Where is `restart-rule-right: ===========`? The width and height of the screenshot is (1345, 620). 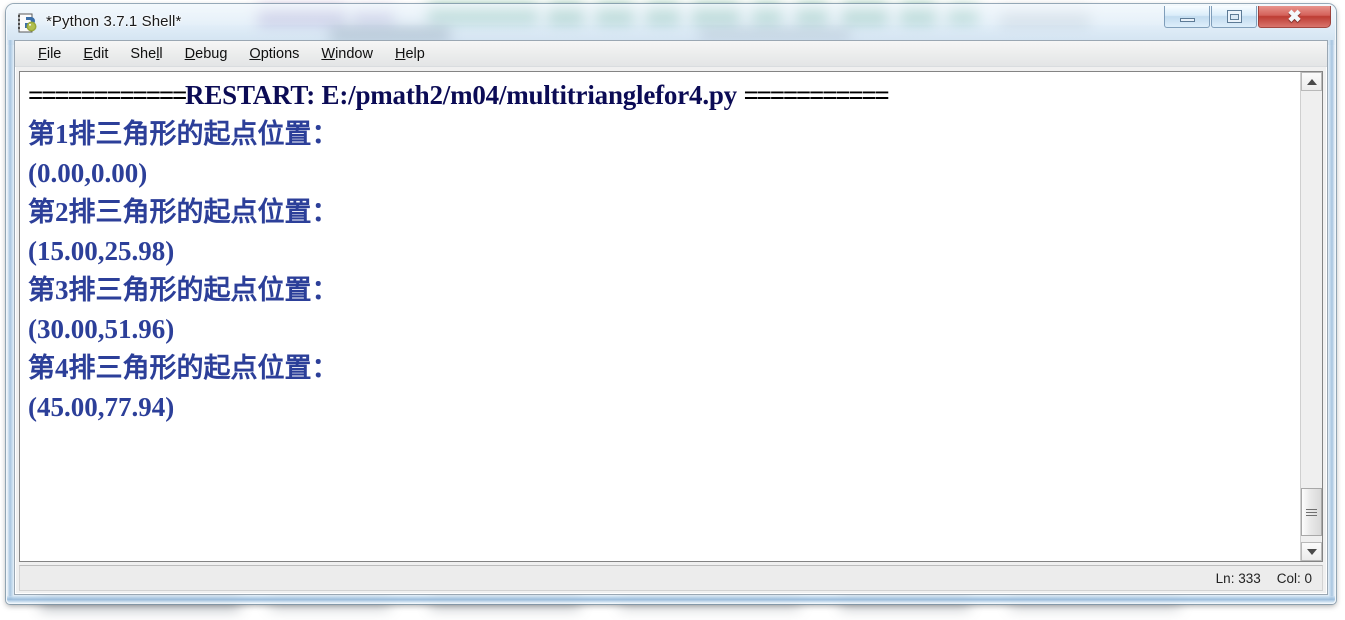 restart-rule-right: =========== is located at coordinates (816, 95).